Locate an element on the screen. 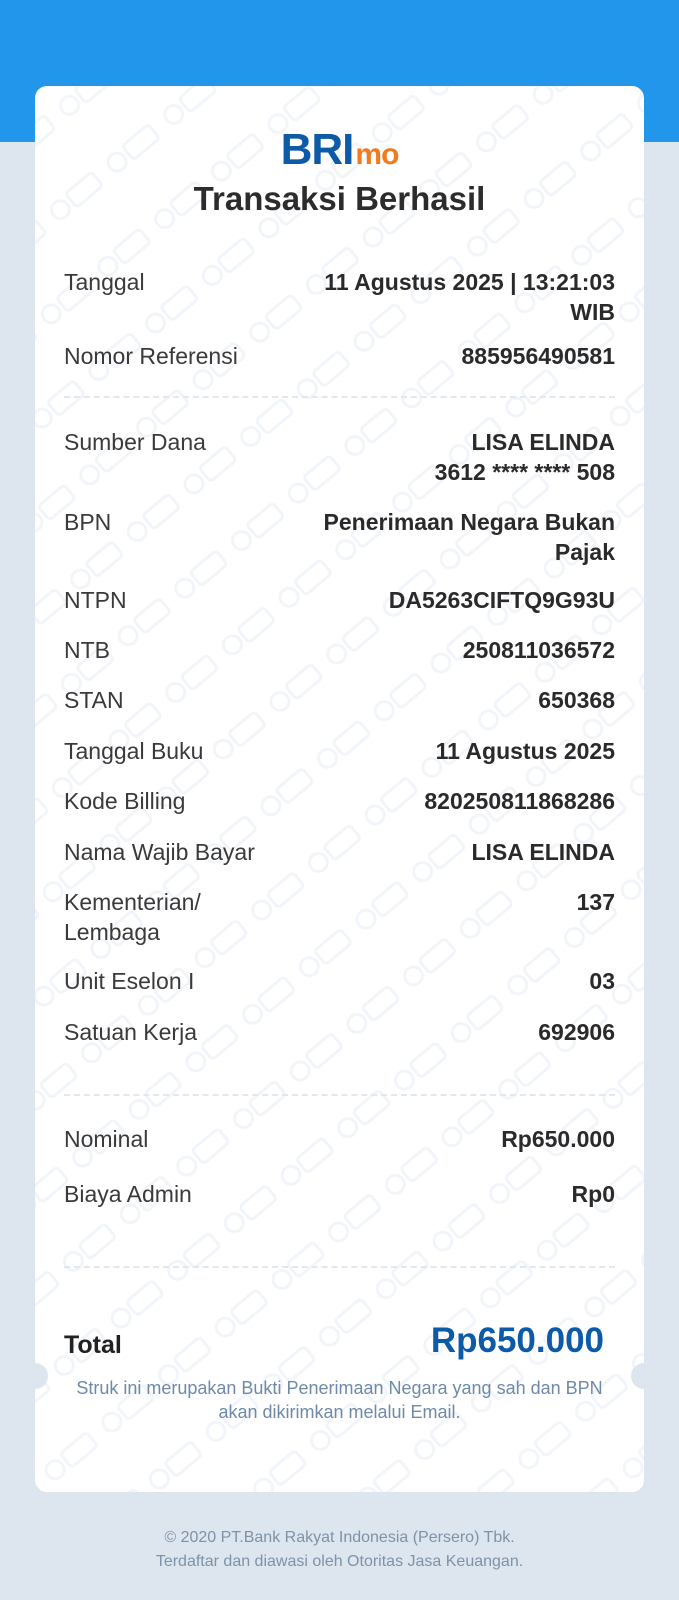 The height and width of the screenshot is (1600, 679). detail-label: Sumber Dana is located at coordinates (135, 442).